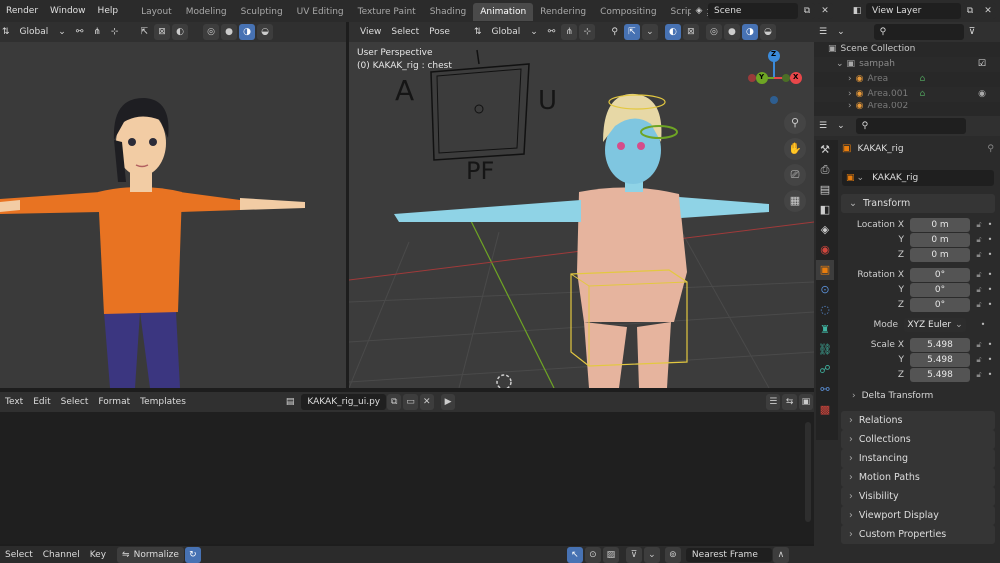  I want to click on shading-material-icon: ◑, so click(749, 32).